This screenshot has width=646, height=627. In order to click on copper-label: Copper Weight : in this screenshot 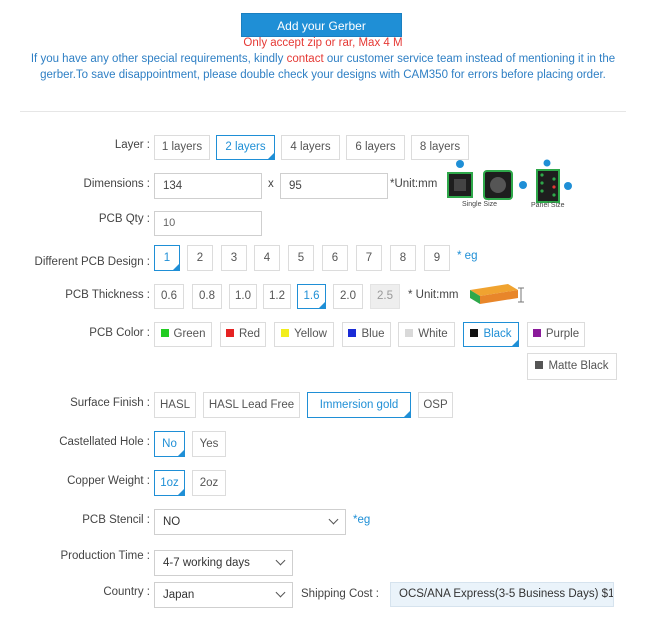, I will do `click(108, 481)`.